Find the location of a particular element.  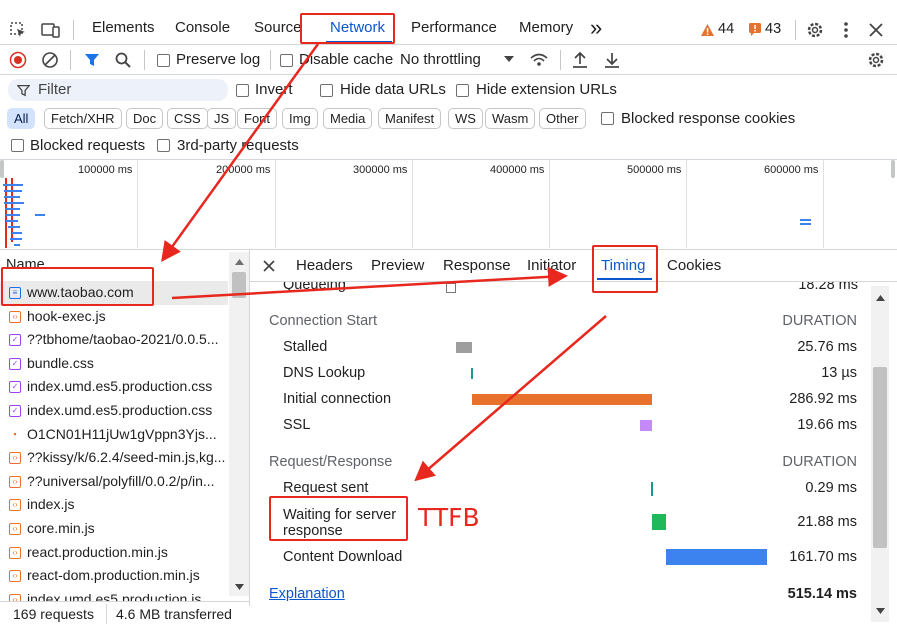

tab-elements: Elements is located at coordinates (123, 27).